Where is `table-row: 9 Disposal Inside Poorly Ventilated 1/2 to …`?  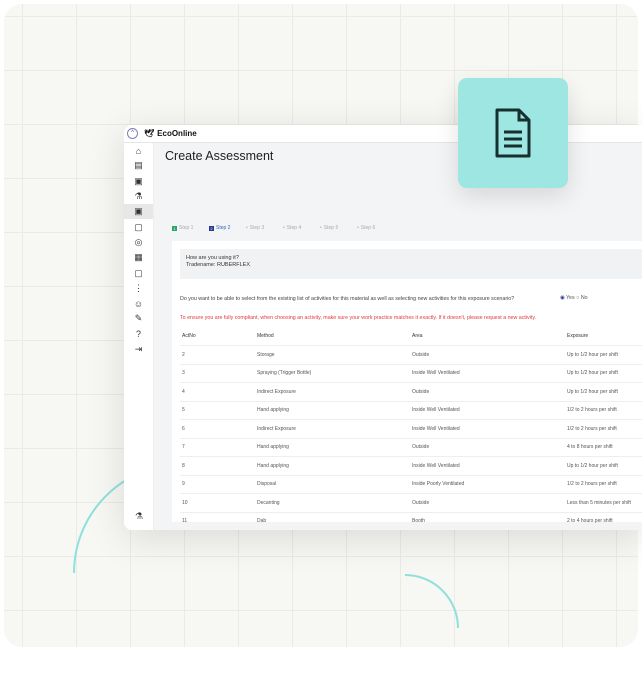
table-row: 9 Disposal Inside Poorly Ventilated 1/2 to … is located at coordinates (411, 484).